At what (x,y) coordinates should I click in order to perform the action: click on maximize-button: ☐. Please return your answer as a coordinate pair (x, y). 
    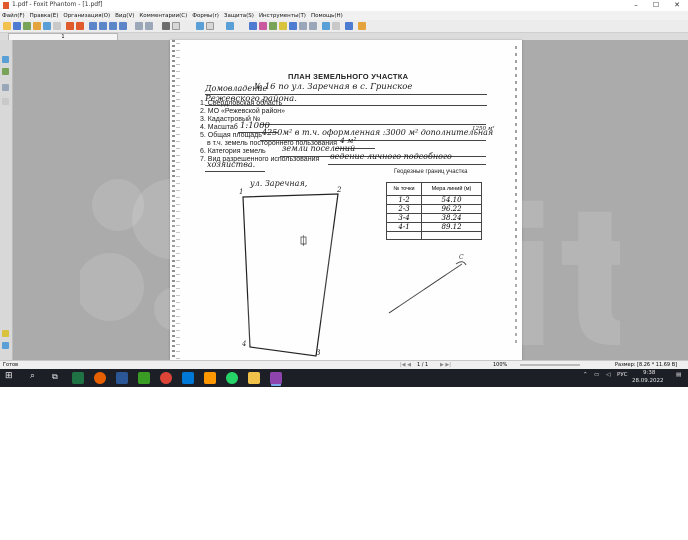
    Looking at the image, I should click on (656, 5).